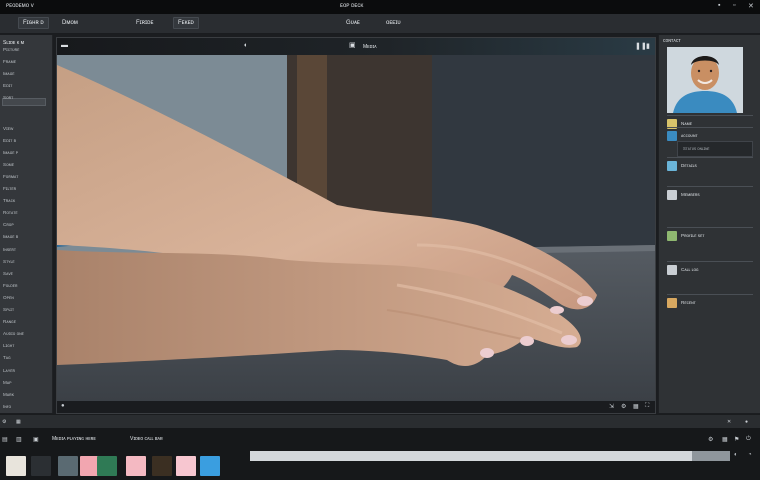 This screenshot has height=480, width=760. What do you see at coordinates (751, 6) in the screenshot?
I see `close-button: ✕` at bounding box center [751, 6].